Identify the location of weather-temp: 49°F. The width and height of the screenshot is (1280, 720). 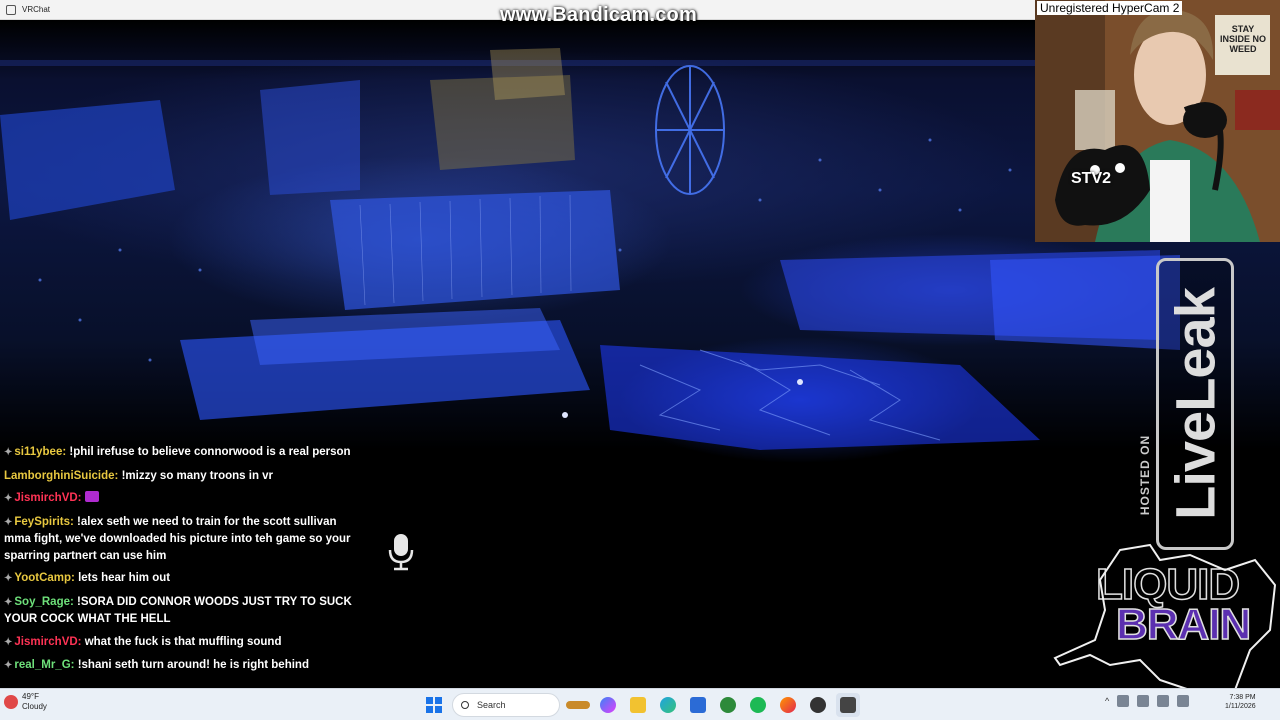
(30, 696).